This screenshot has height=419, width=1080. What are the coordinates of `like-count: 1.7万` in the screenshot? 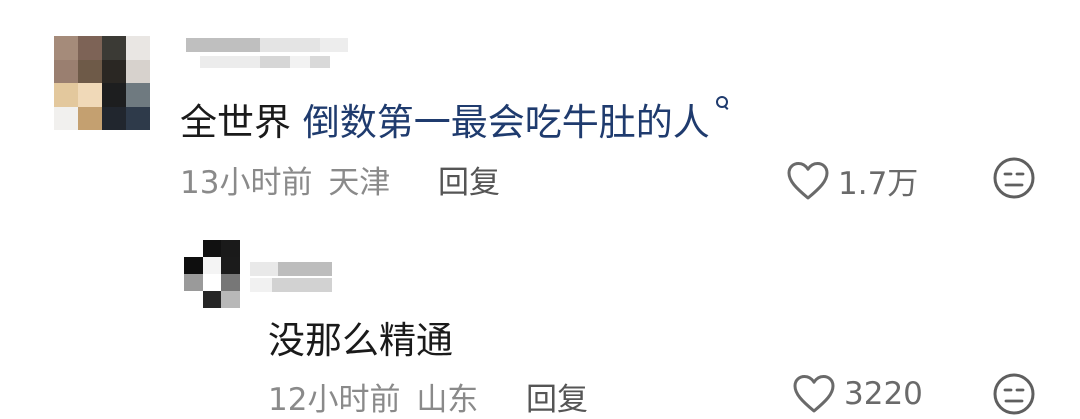 It's located at (878, 184).